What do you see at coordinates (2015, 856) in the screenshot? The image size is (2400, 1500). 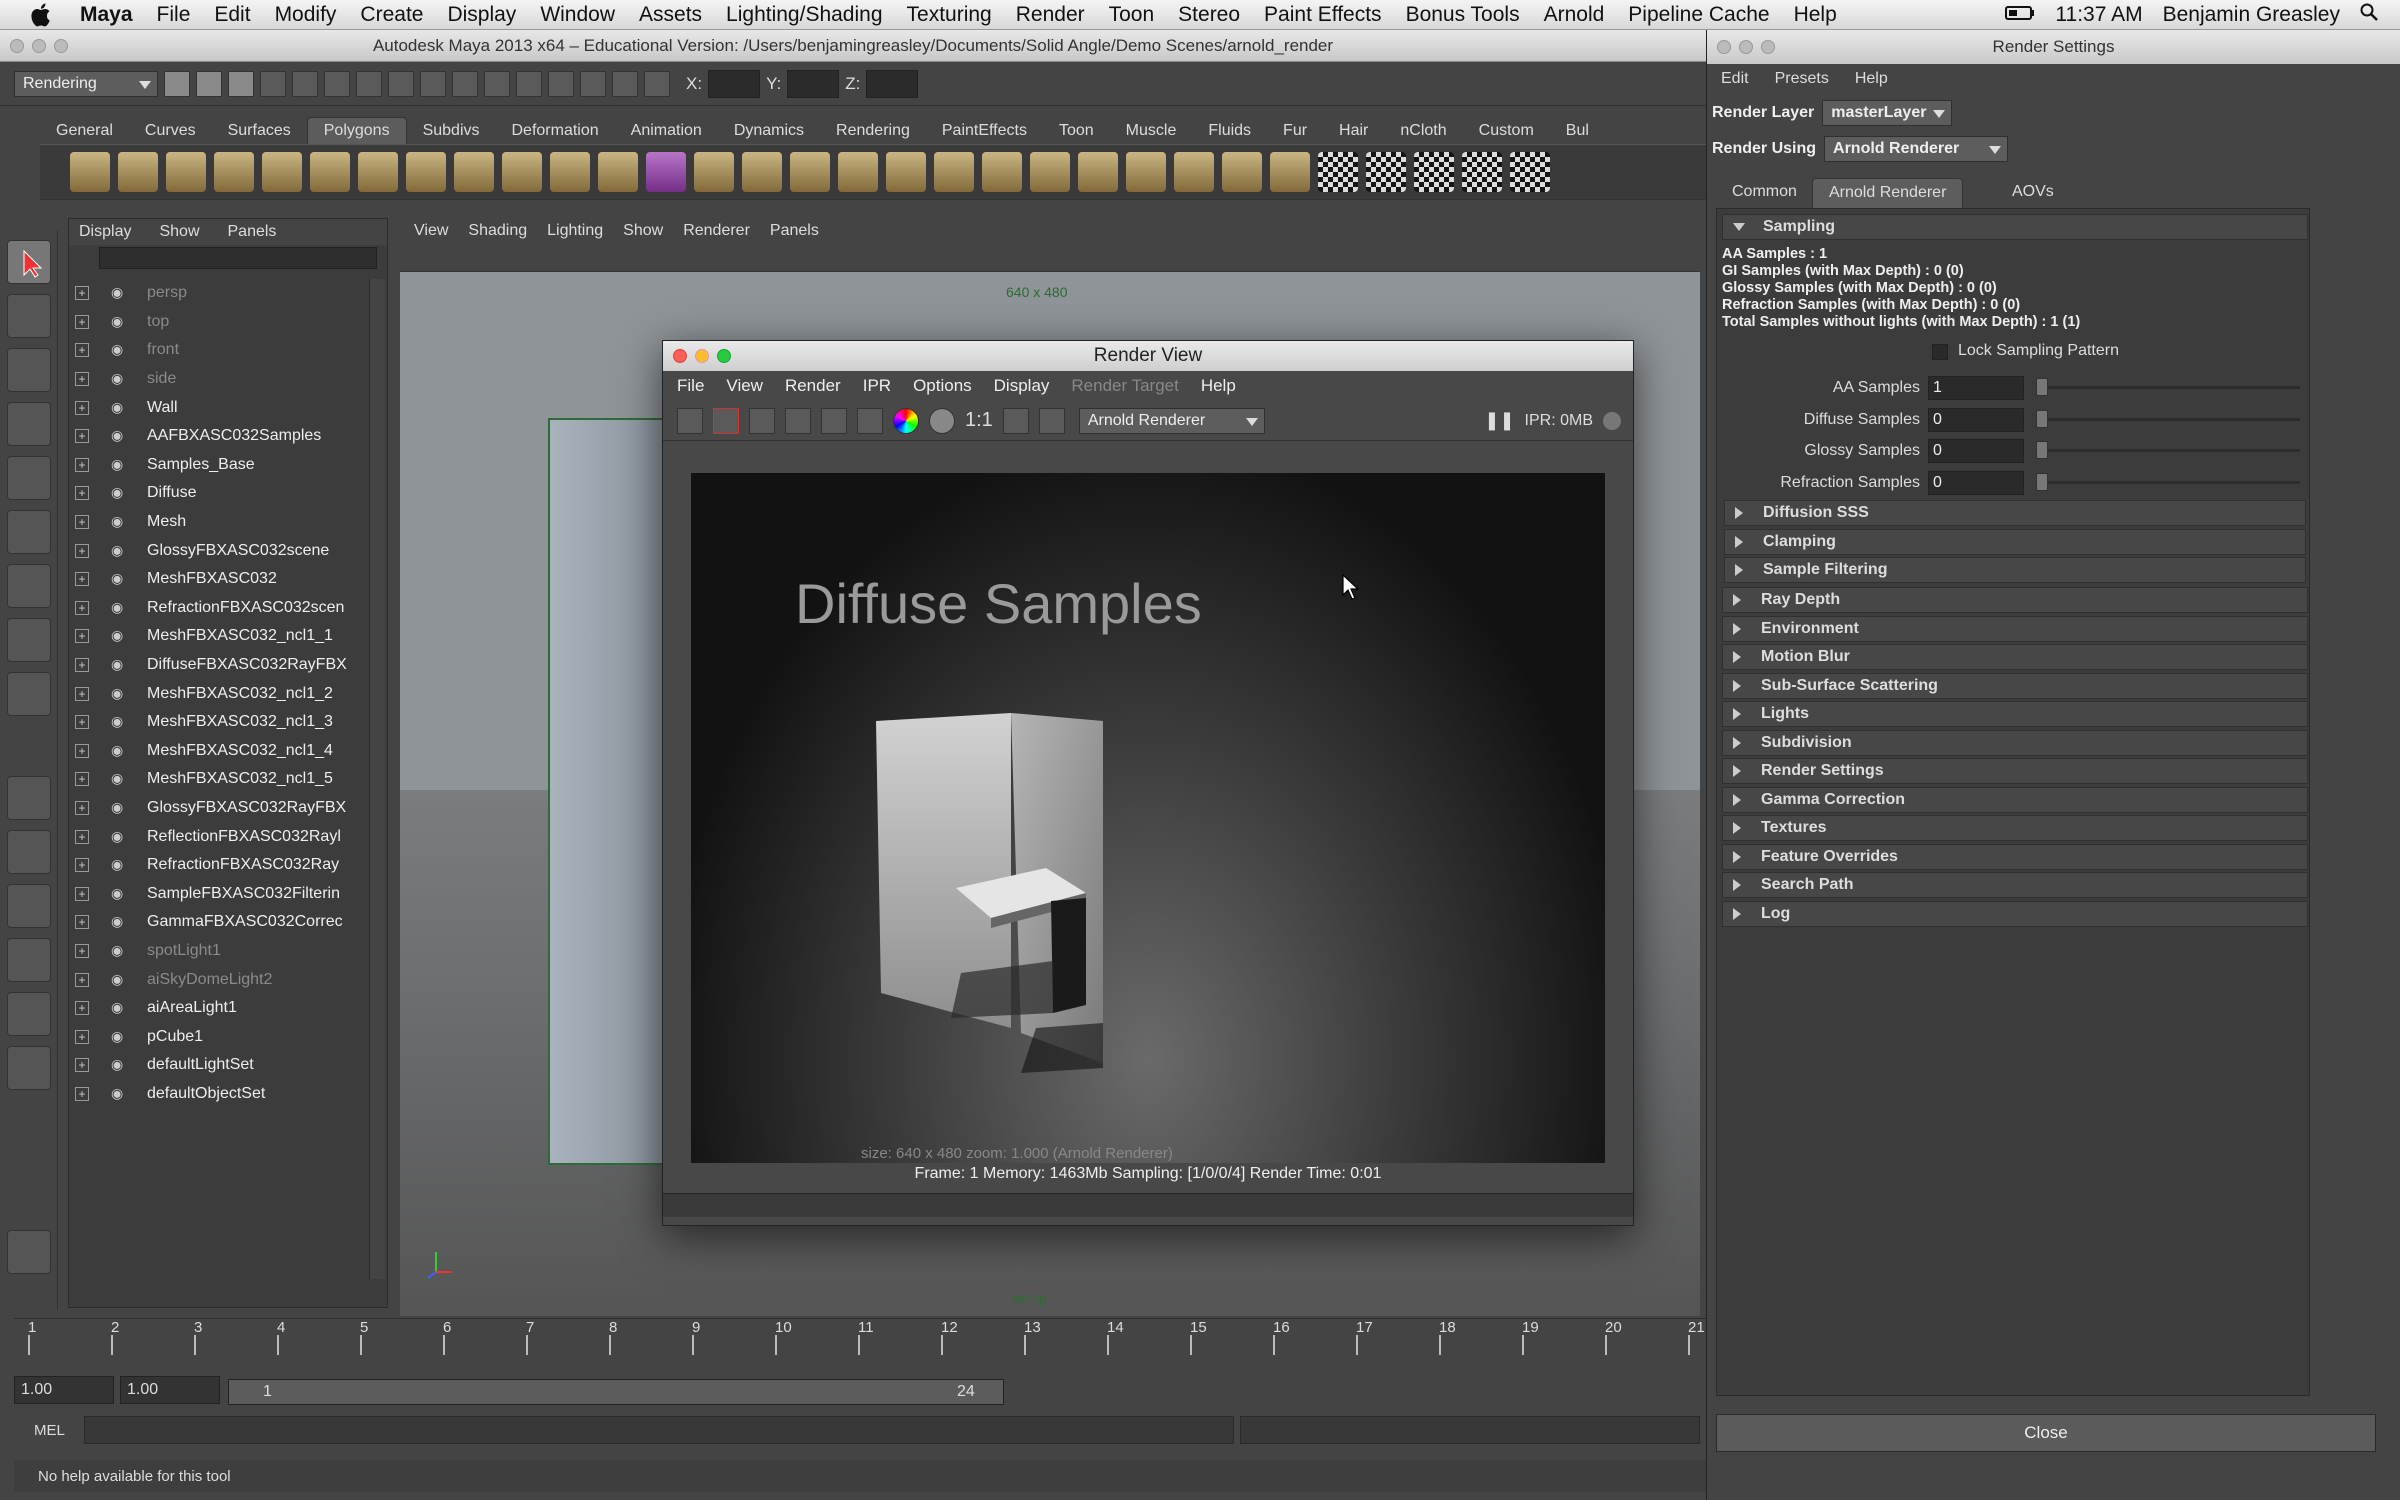 I see `section-feature-overrides: Feature Overrides` at bounding box center [2015, 856].